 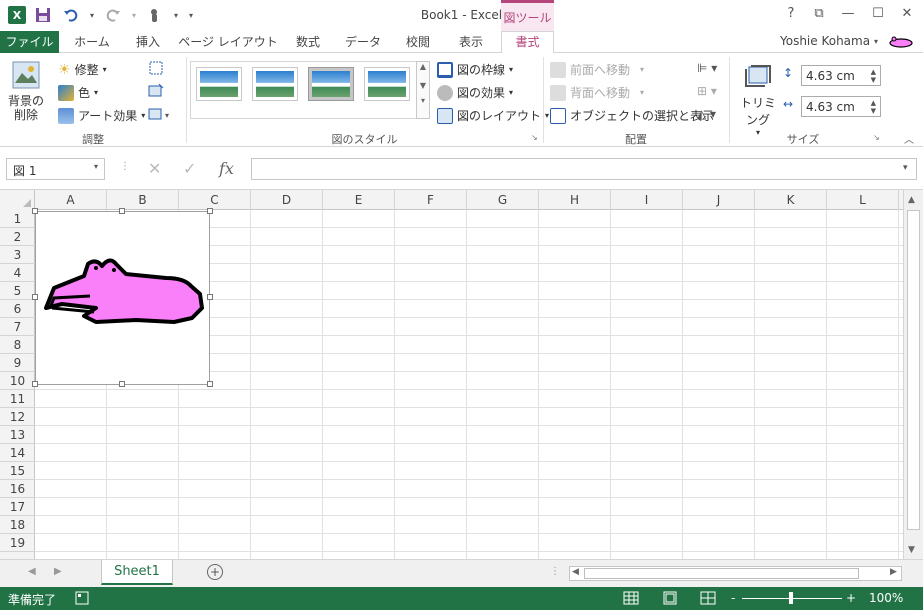 I want to click on column-header: K, so click(x=791, y=200).